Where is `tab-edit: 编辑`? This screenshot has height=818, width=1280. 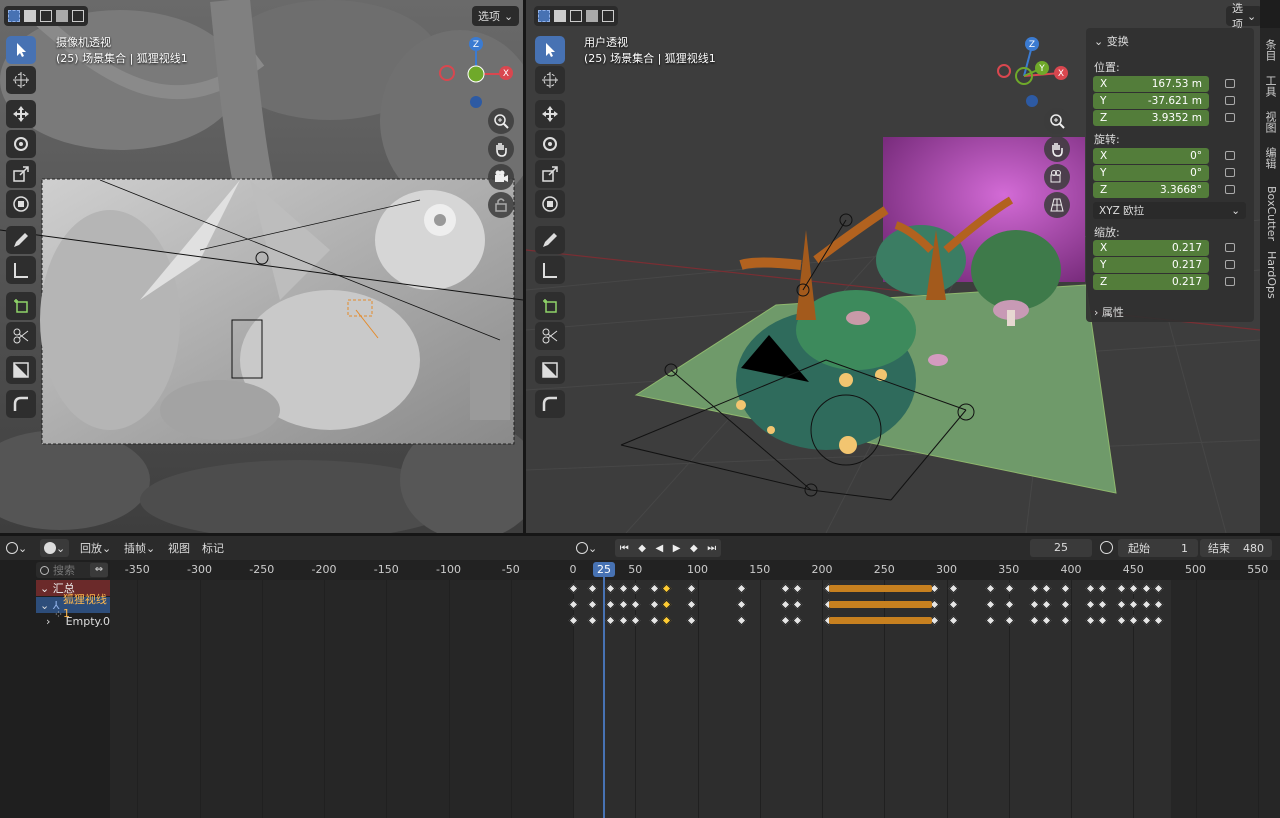 tab-edit: 编辑 is located at coordinates (1270, 158).